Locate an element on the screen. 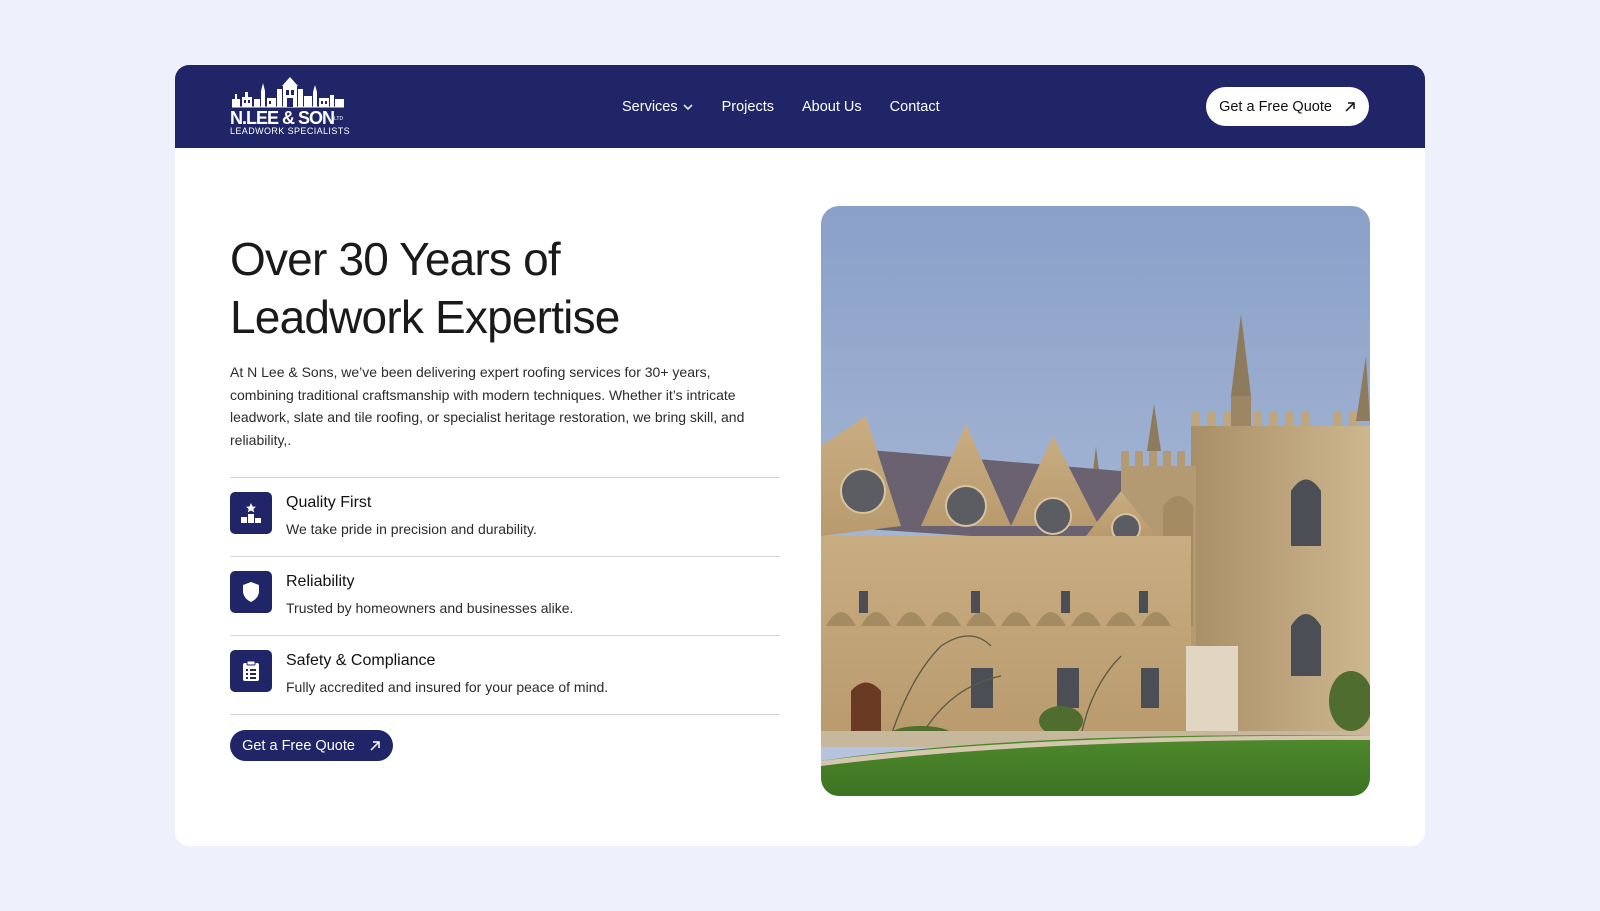  nav-item-label: Contact is located at coordinates (914, 106).